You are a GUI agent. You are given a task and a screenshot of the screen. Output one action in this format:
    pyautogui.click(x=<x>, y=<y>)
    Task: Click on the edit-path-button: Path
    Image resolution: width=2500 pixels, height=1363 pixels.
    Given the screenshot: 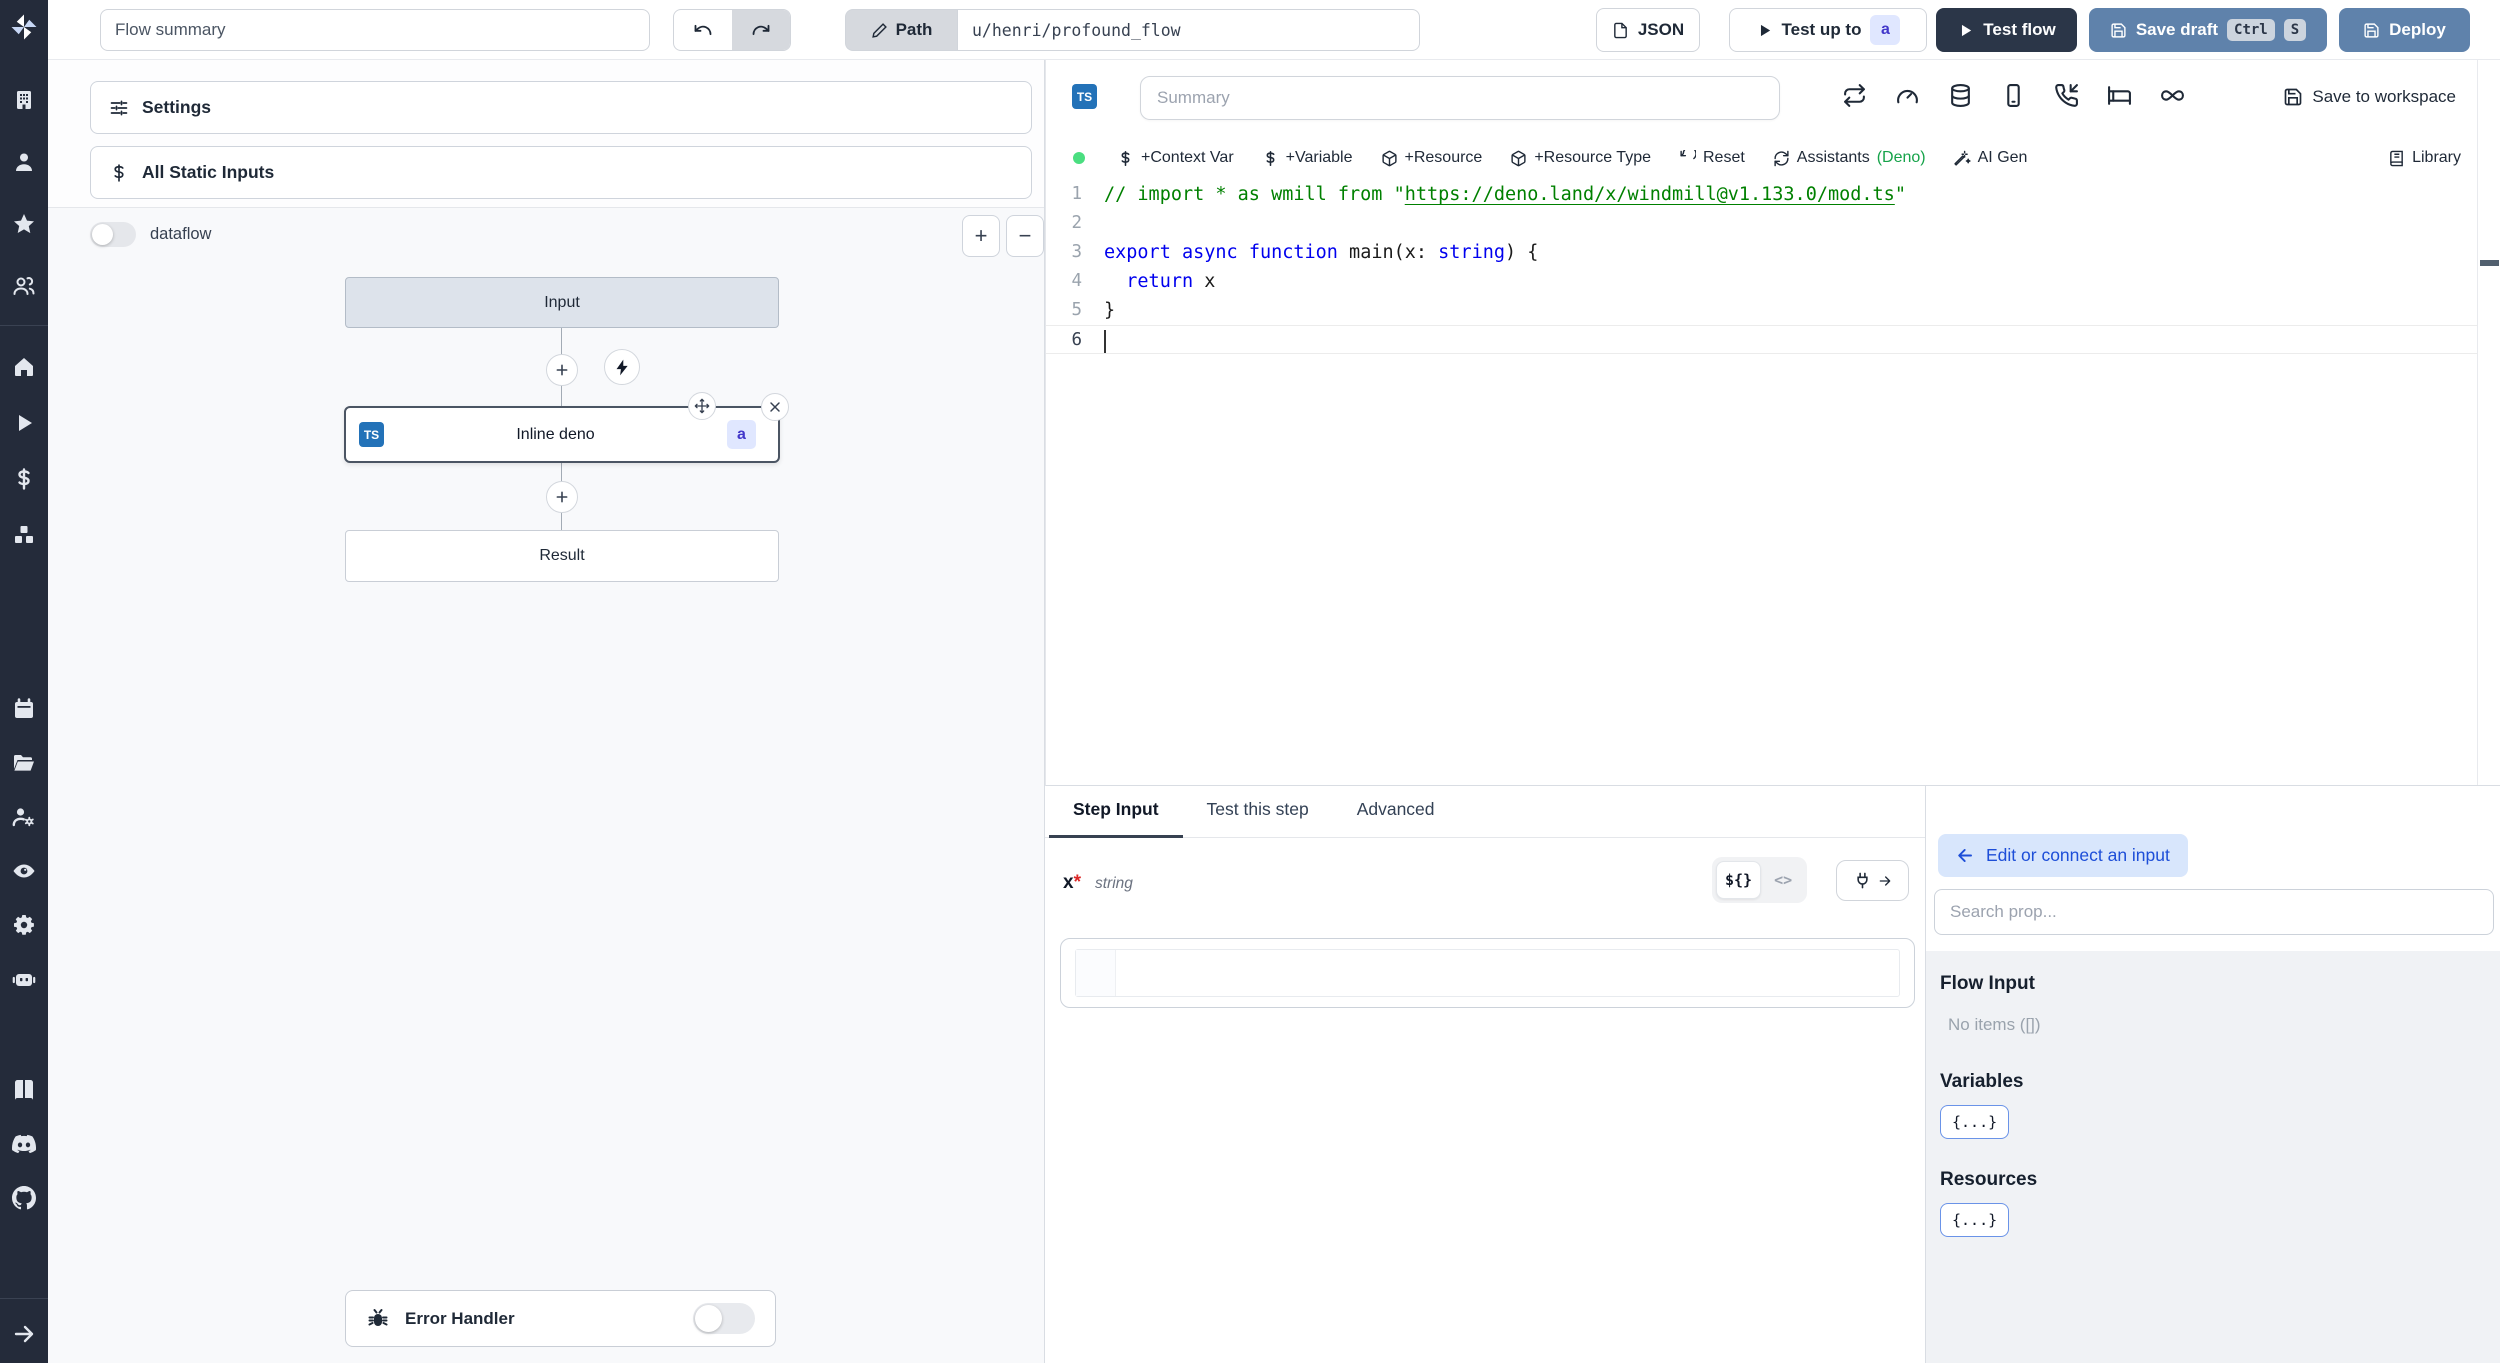 What is the action you would take?
    pyautogui.click(x=901, y=30)
    